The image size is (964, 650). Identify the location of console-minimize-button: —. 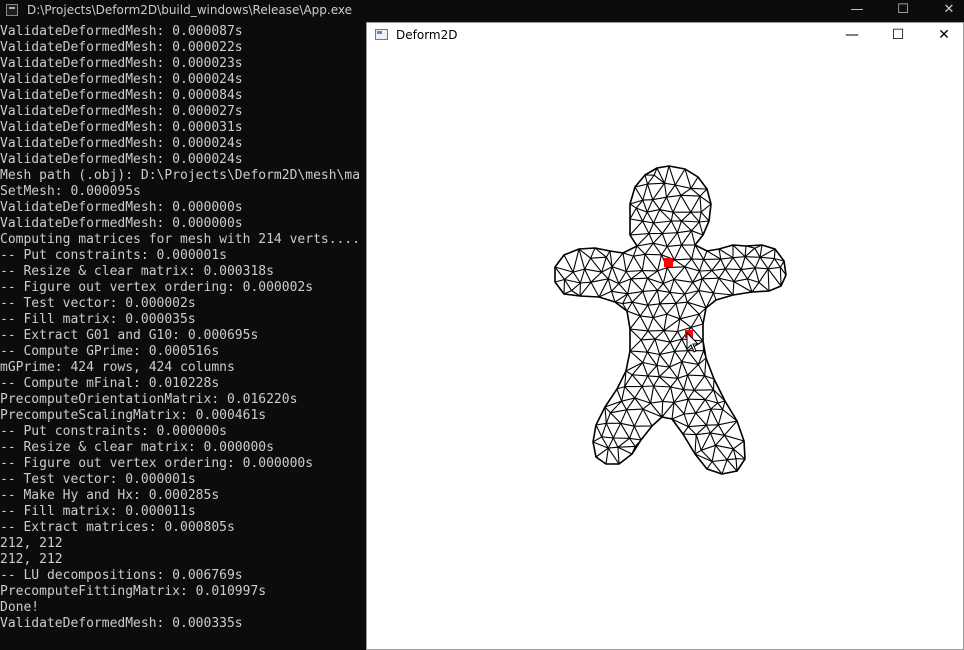
(857, 11).